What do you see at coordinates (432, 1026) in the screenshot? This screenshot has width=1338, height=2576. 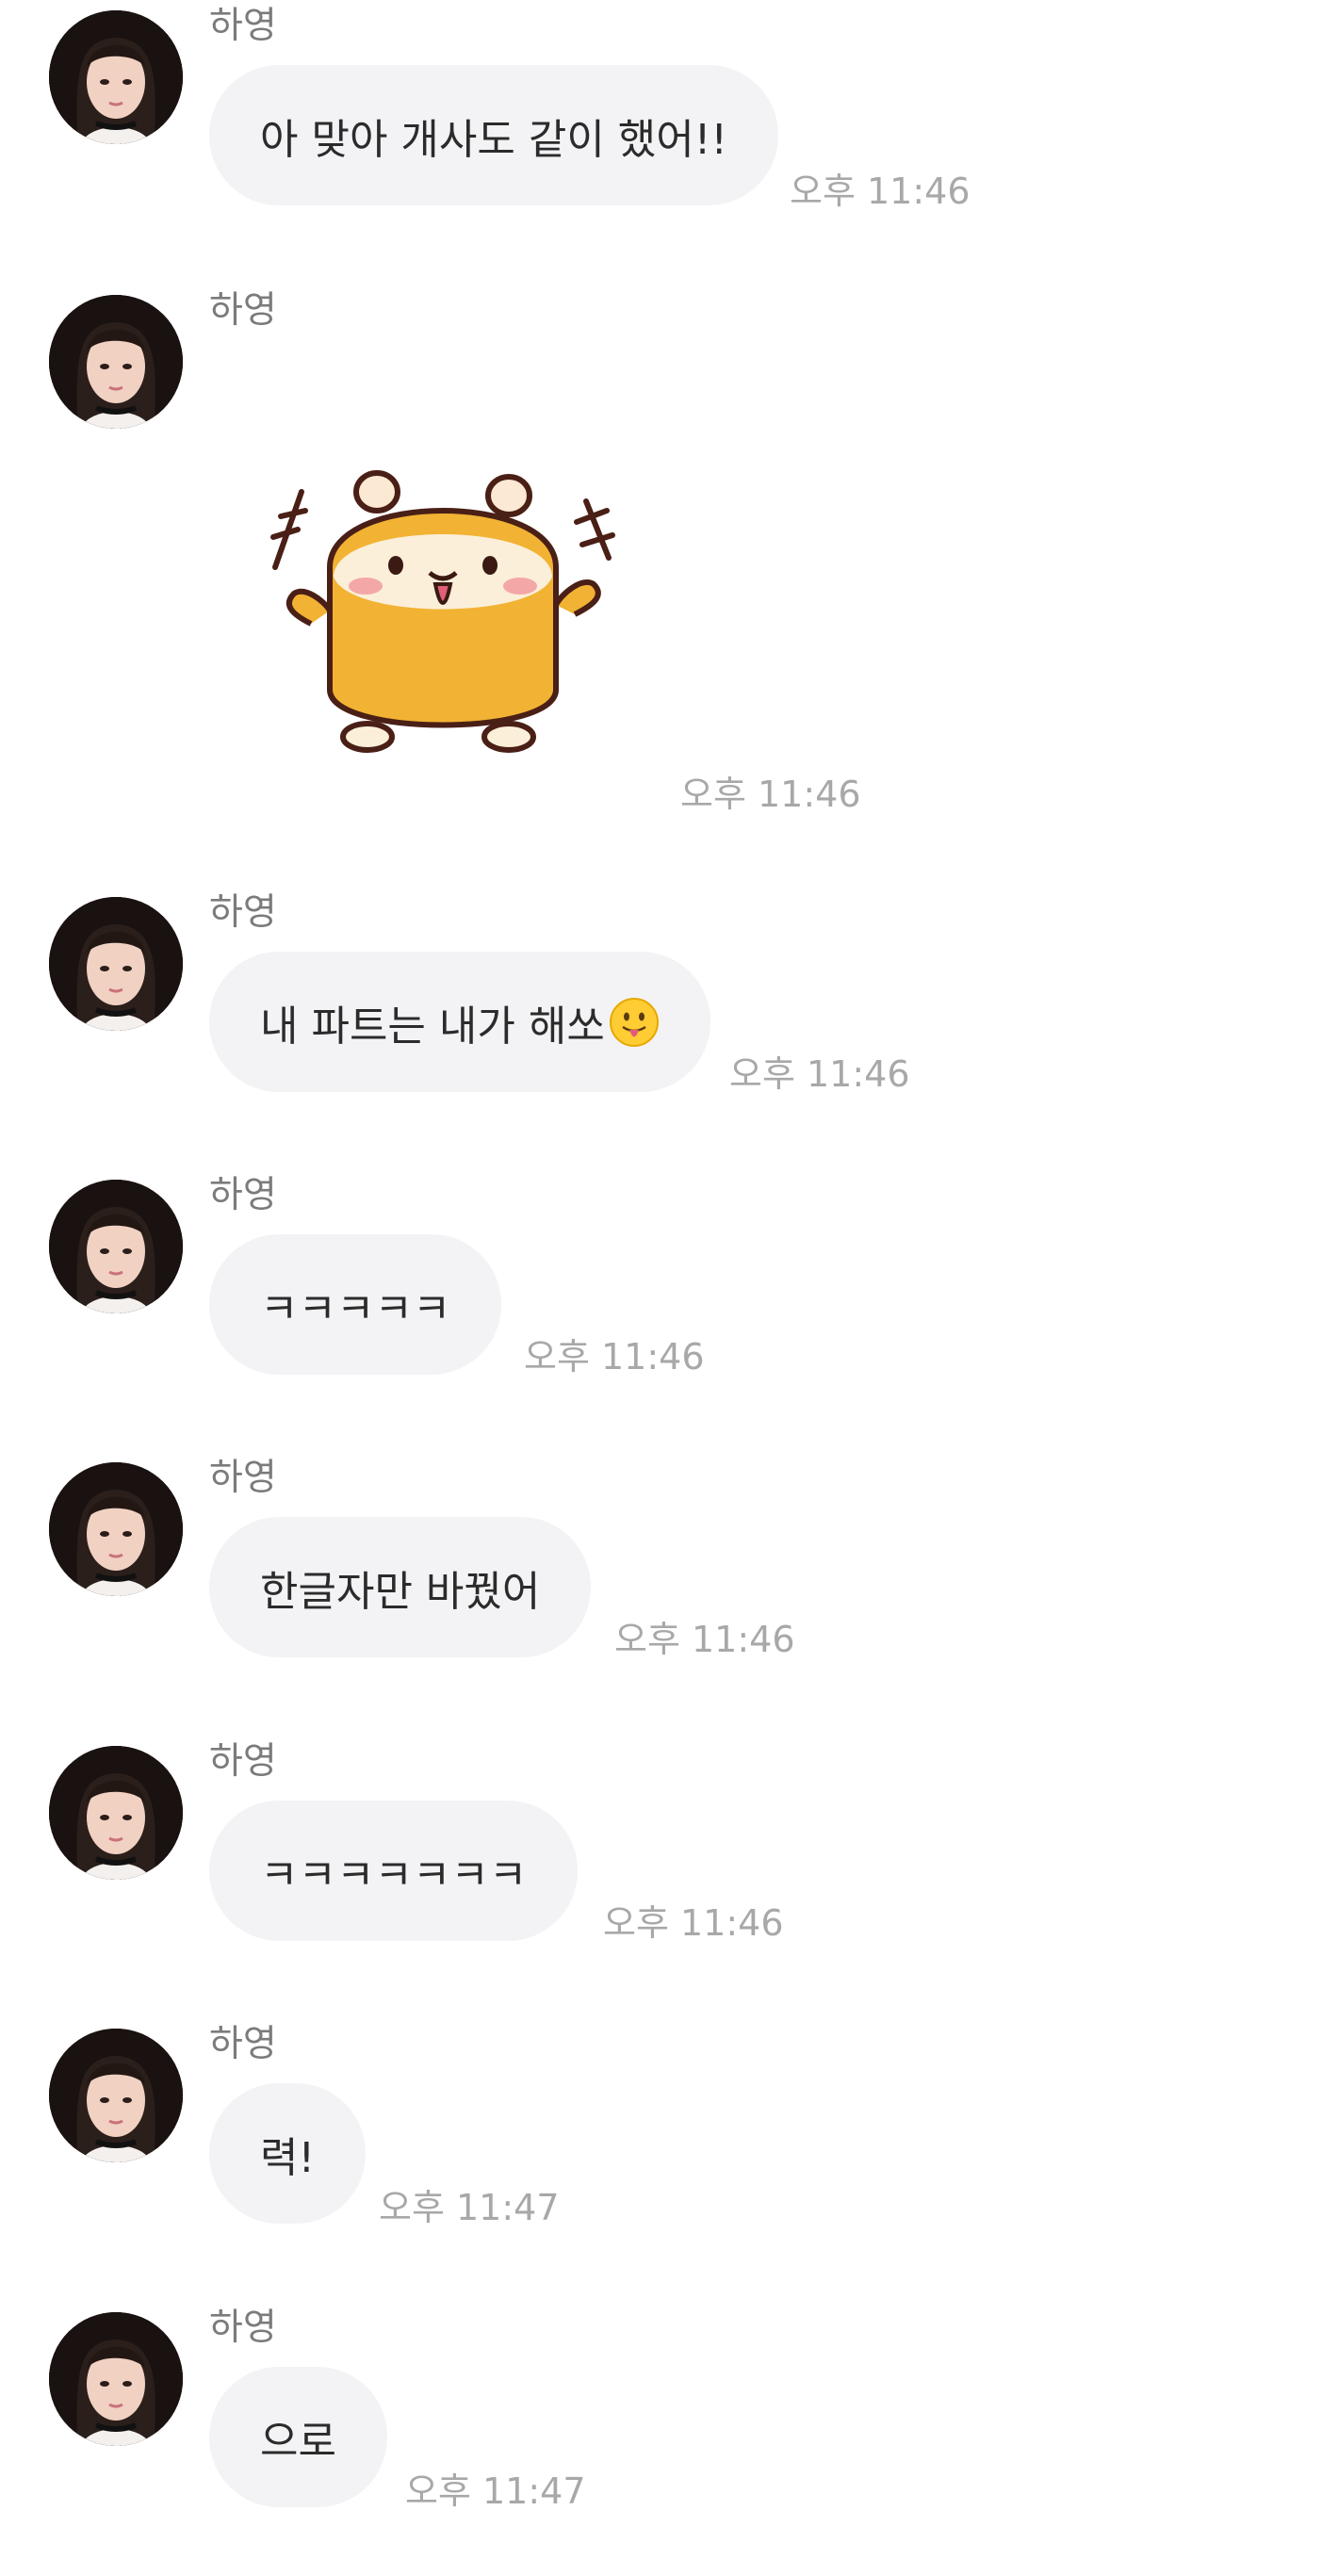 I see `message-text: 내 파트는 내가 해쏘` at bounding box center [432, 1026].